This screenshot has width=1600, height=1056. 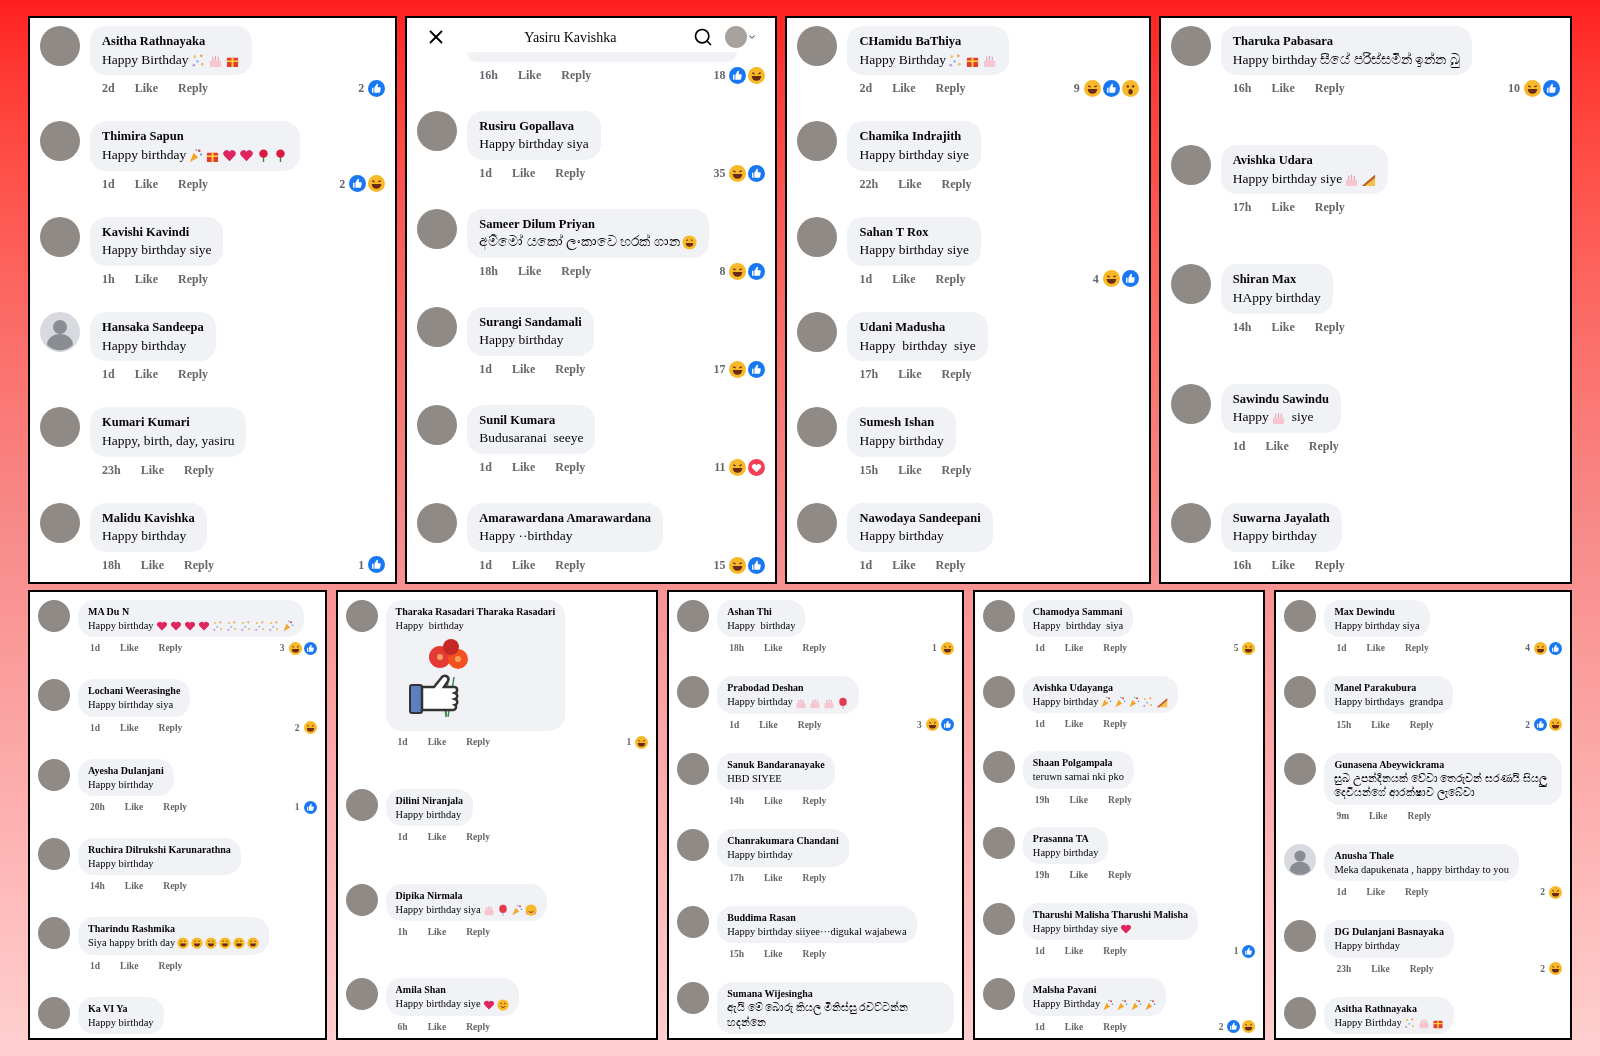 What do you see at coordinates (1389, 932) in the screenshot?
I see `commenter-name: DG Dulanjani Basnayaka` at bounding box center [1389, 932].